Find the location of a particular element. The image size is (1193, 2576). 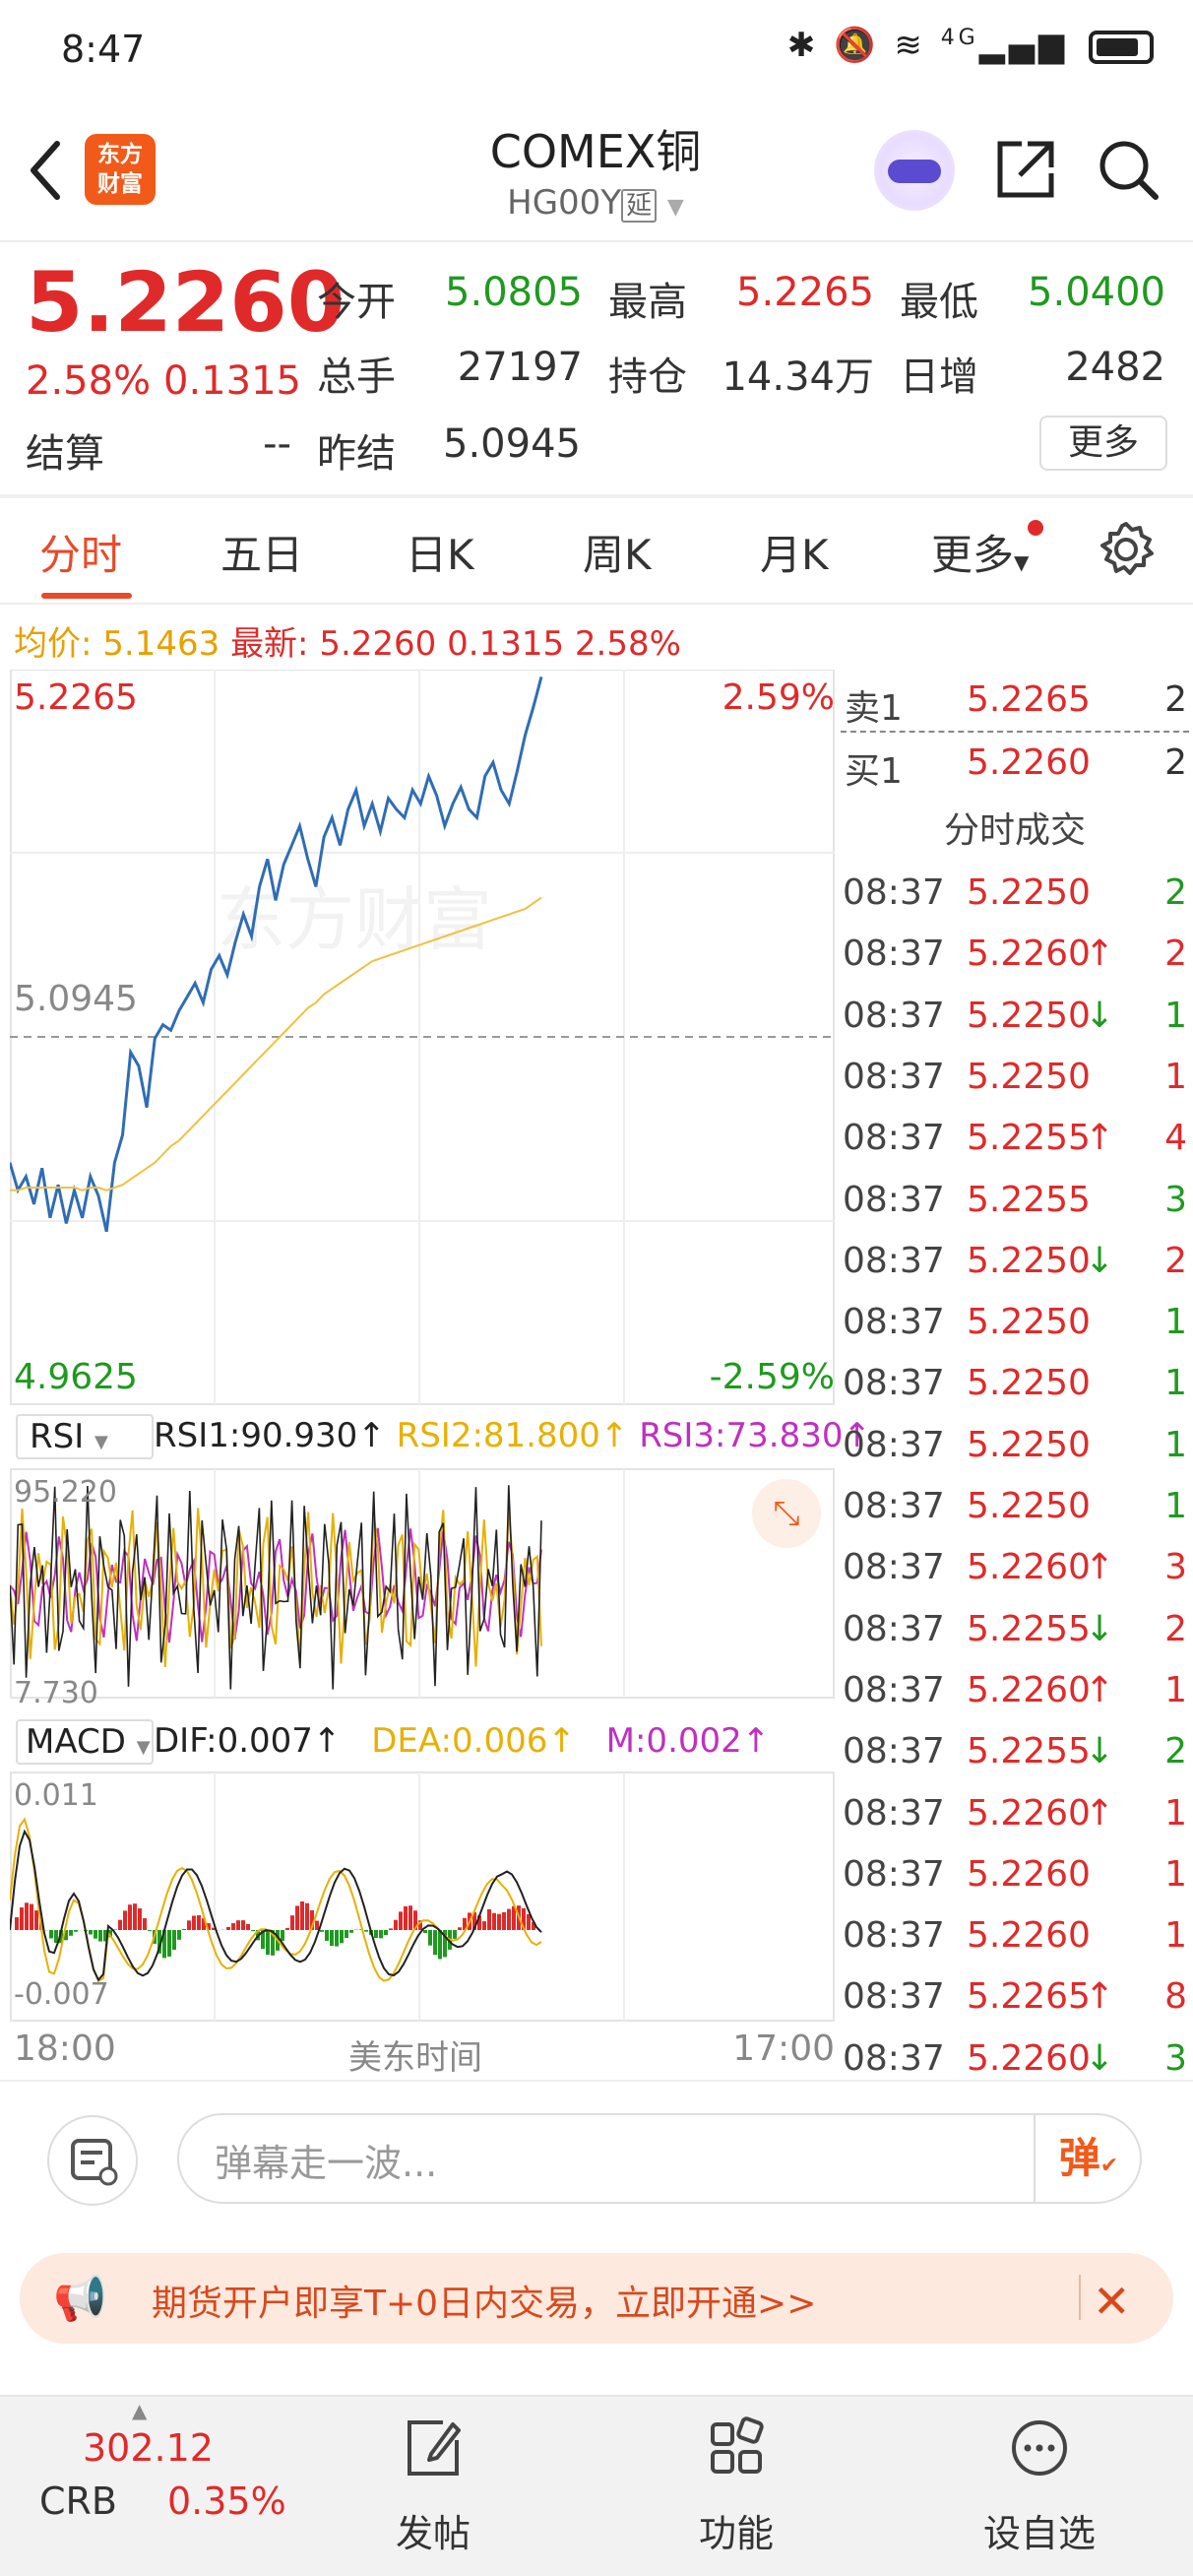

rsi-indicator-selector: RSI ▼ is located at coordinates (85, 1436).